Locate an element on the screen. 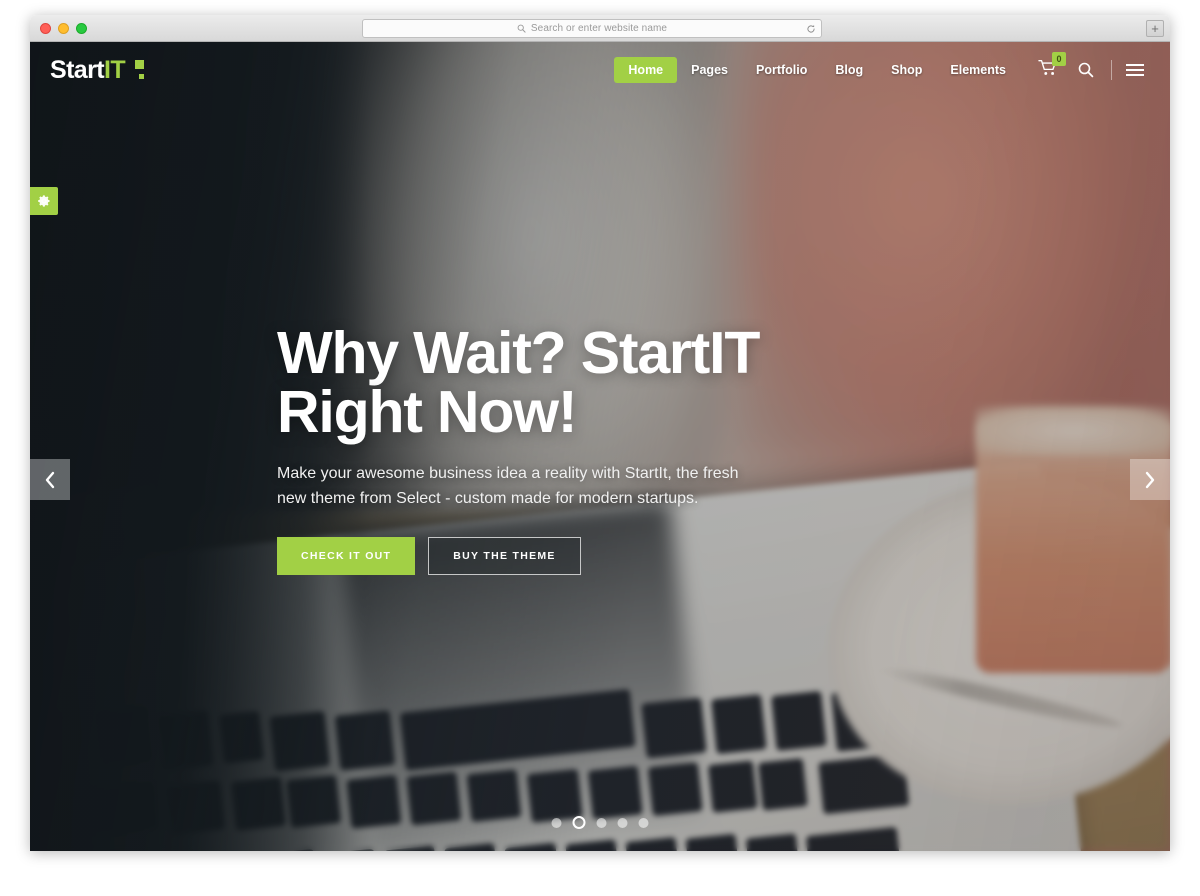 The height and width of the screenshot is (896, 1200). browser-toolbar: Search or enter website name + is located at coordinates (600, 28).